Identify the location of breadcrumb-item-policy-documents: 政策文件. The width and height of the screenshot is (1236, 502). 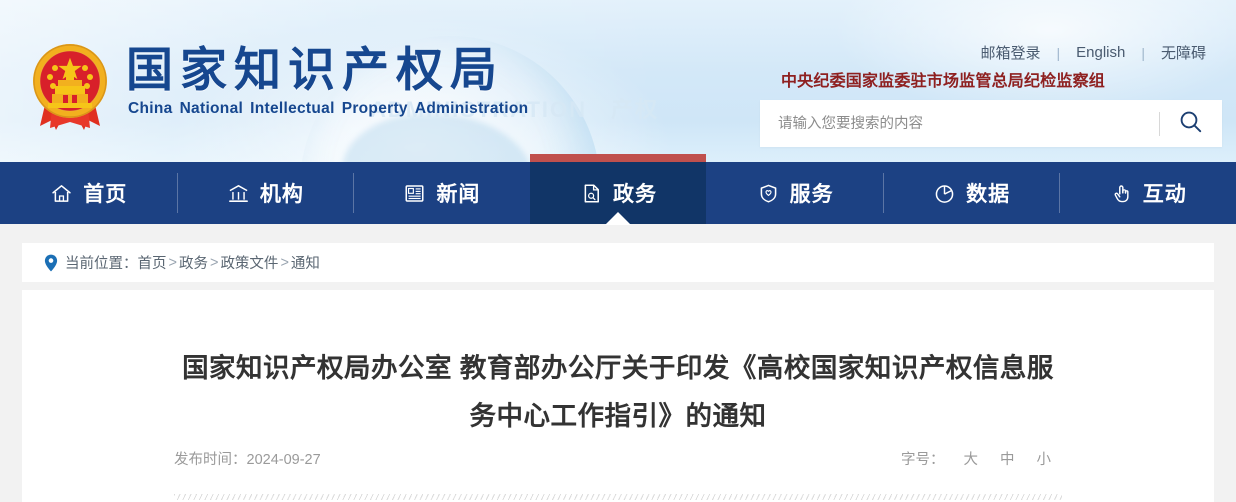
(249, 262).